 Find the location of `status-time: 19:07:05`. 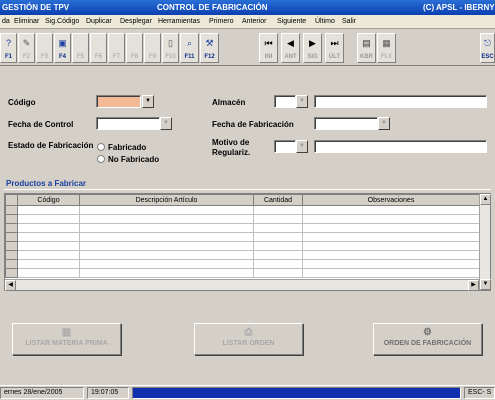

status-time: 19:07:05 is located at coordinates (108, 393).